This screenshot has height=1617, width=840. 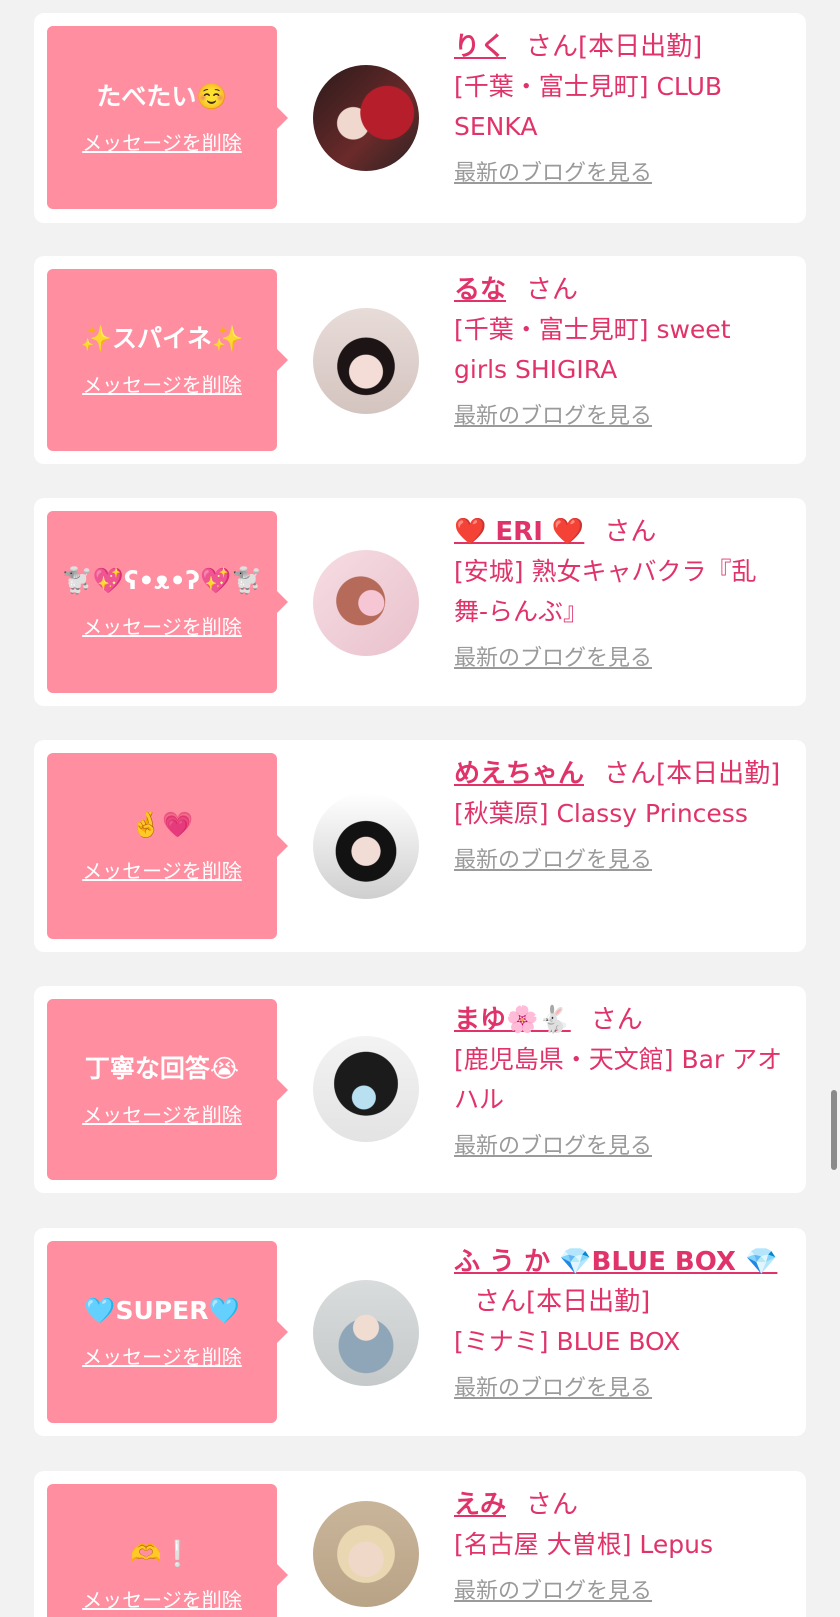 I want to click on message-bubble: 🫶❕ メッセージを削除, so click(x=167, y=1550).